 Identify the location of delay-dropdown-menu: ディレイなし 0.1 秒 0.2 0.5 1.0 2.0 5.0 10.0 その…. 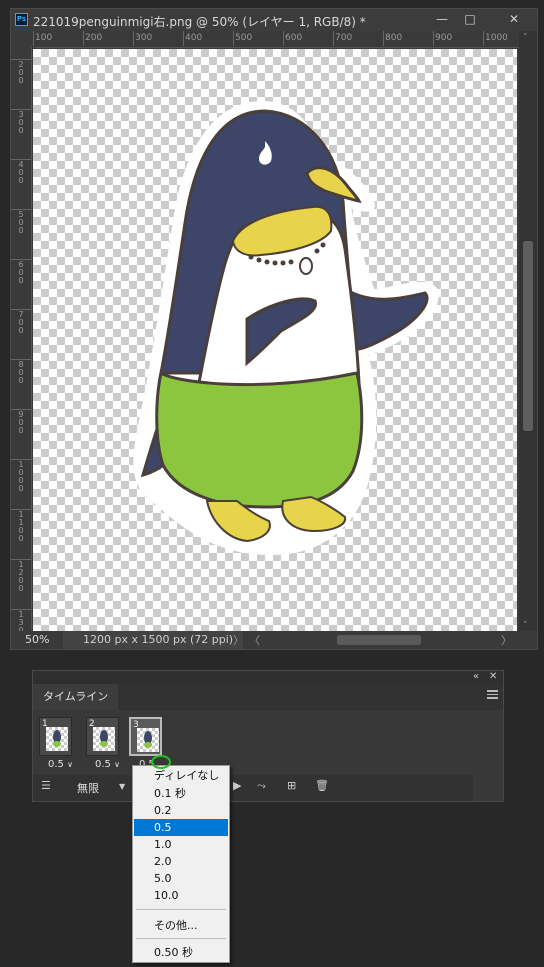
(181, 864).